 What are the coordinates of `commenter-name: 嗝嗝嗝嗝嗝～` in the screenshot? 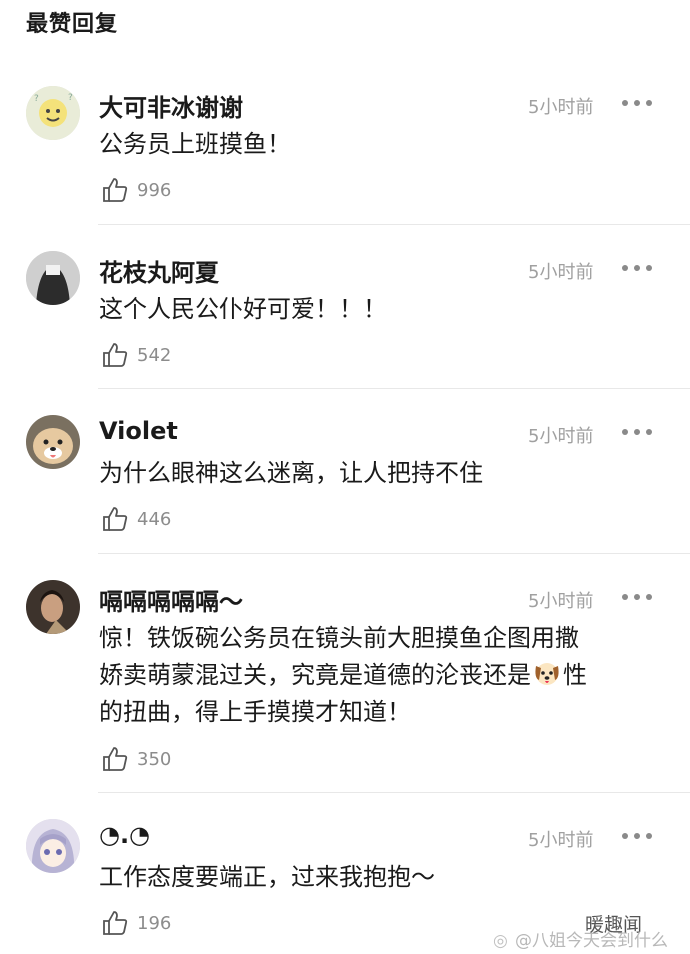 It's located at (171, 599).